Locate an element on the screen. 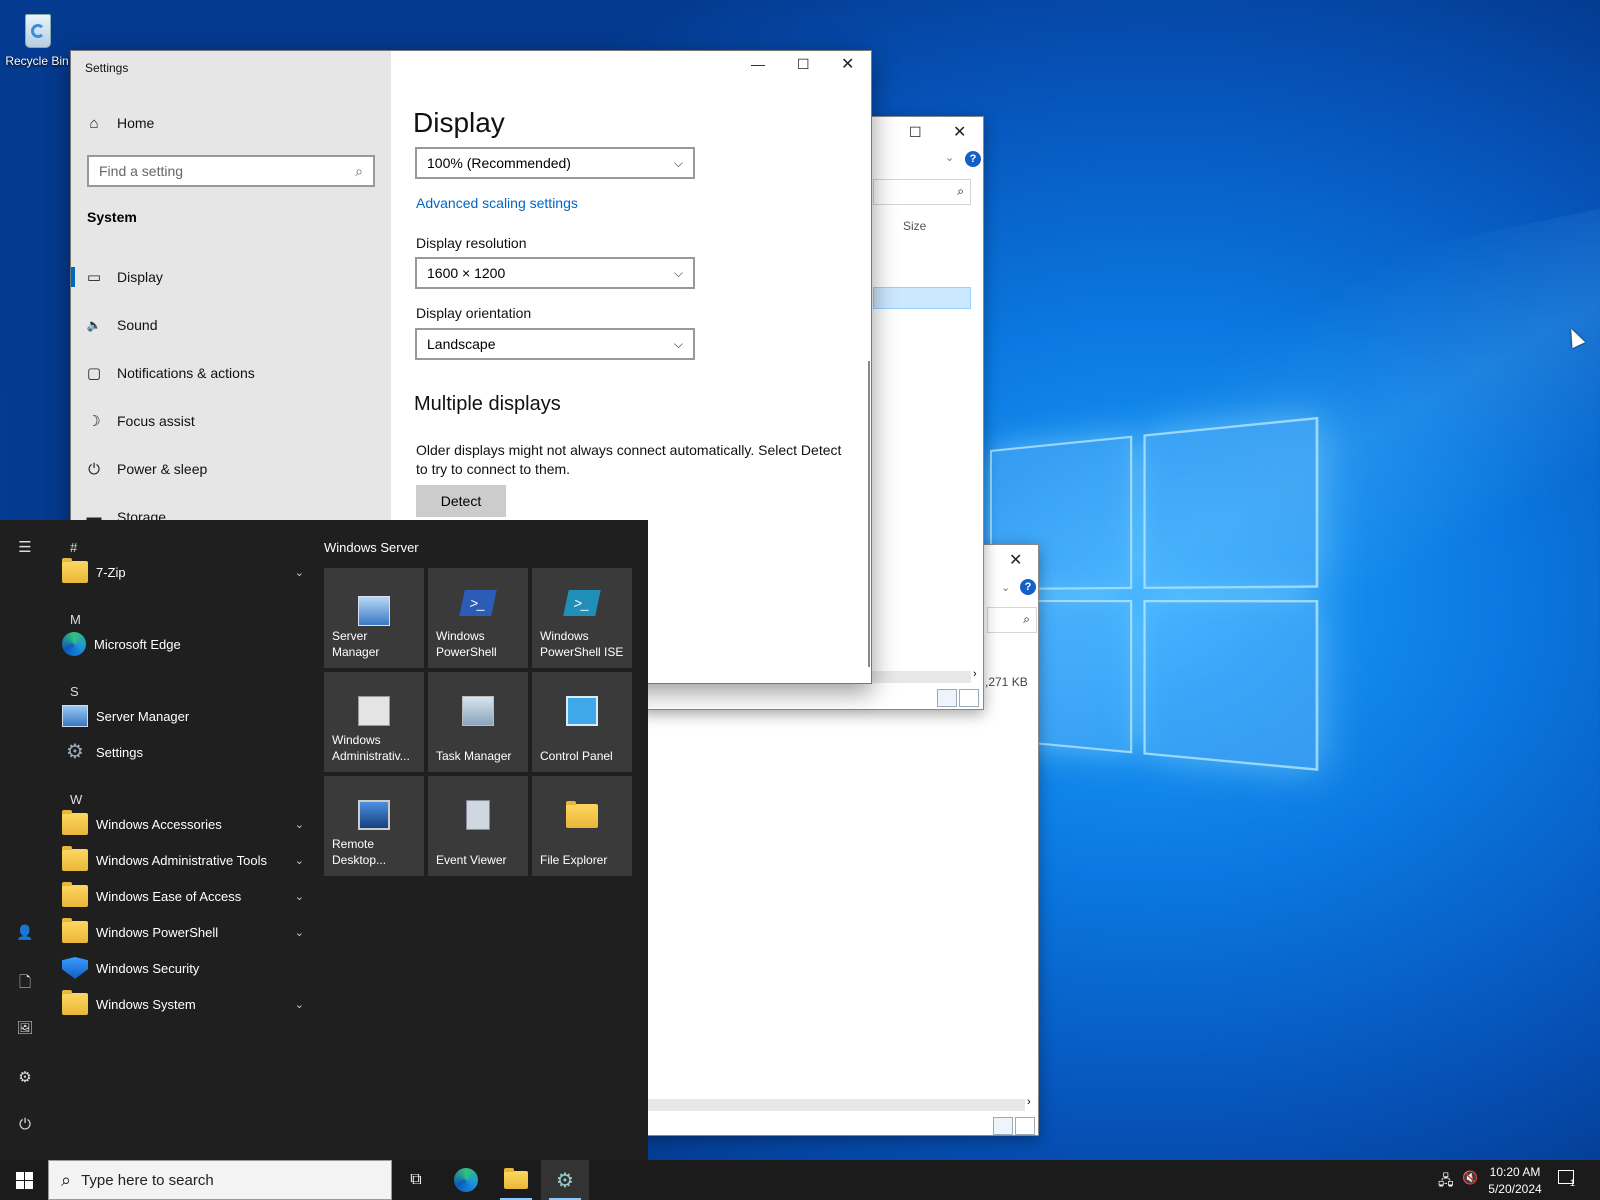 This screenshot has width=1600, height=1200. column-header-size: Size is located at coordinates (914, 226).